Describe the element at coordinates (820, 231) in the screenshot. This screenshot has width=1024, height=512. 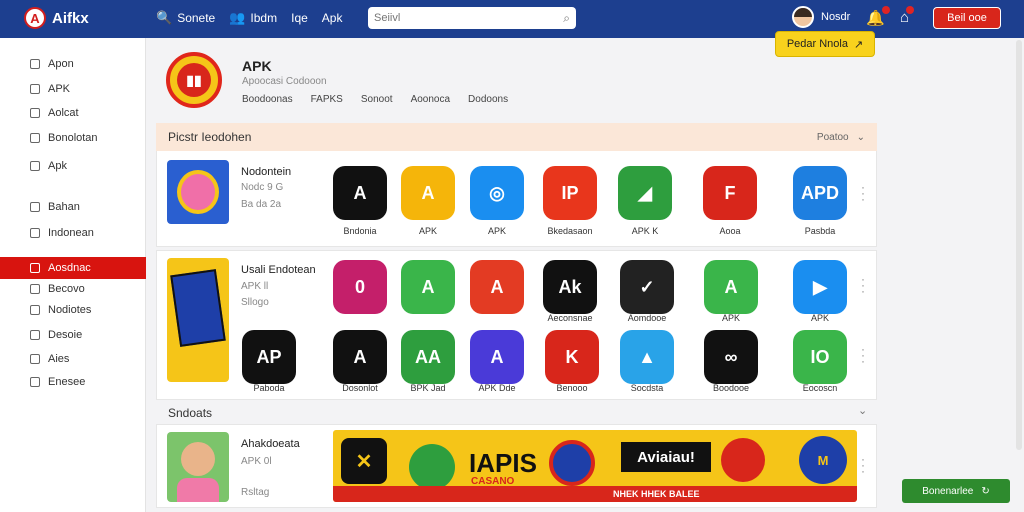
I see `app-label: Pasbda` at that location.